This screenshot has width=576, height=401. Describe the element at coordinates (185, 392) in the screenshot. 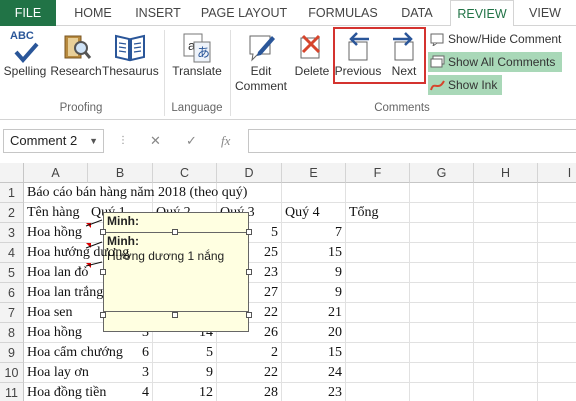

I see `cell: 12` at that location.